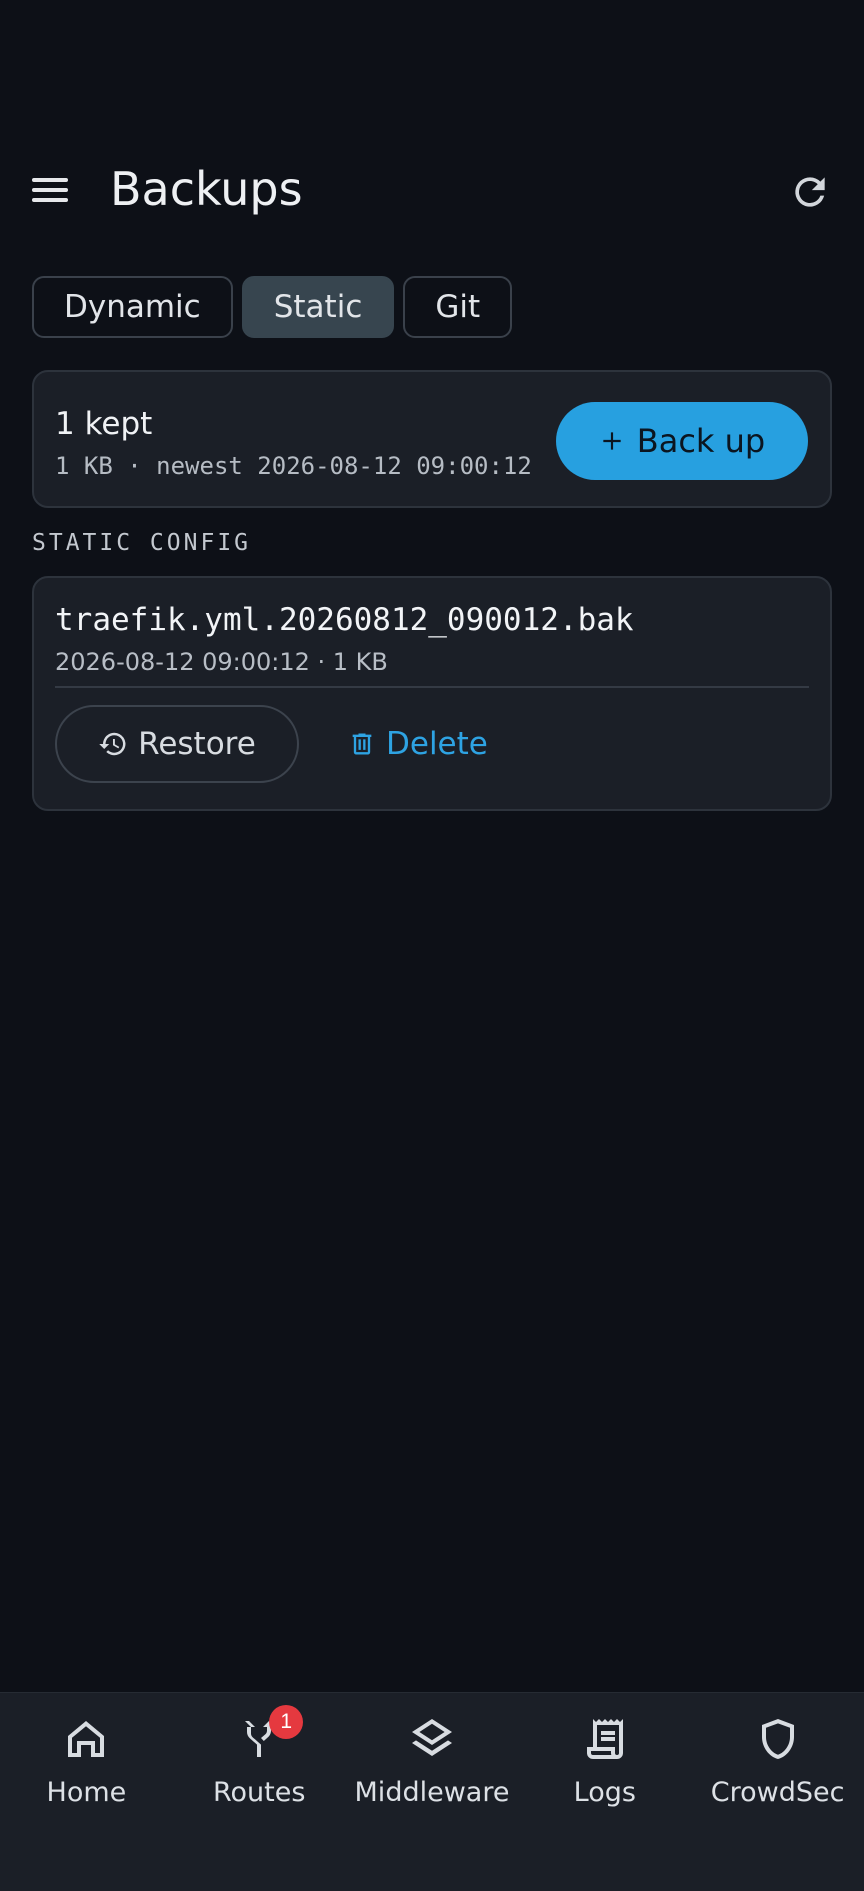 Image resolution: width=864 pixels, height=1891 pixels. Describe the element at coordinates (318, 307) in the screenshot. I see `tab-static: Static` at that location.